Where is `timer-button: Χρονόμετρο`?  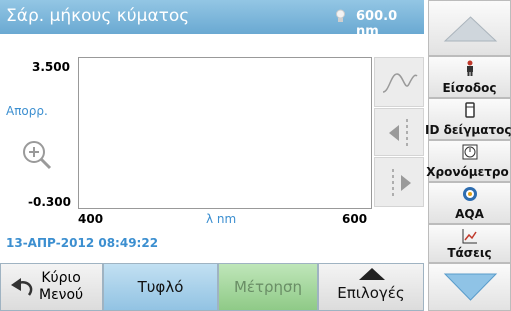 timer-button: Χρονόμετρο is located at coordinates (468, 161).